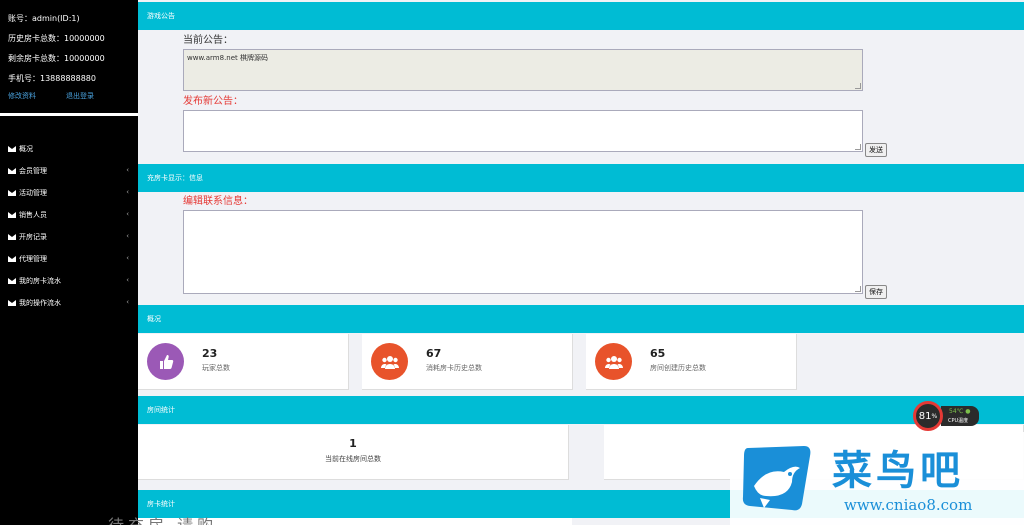 Image resolution: width=1024 pixels, height=525 pixels. I want to click on logo-text: 菜鸟吧, so click(898, 470).